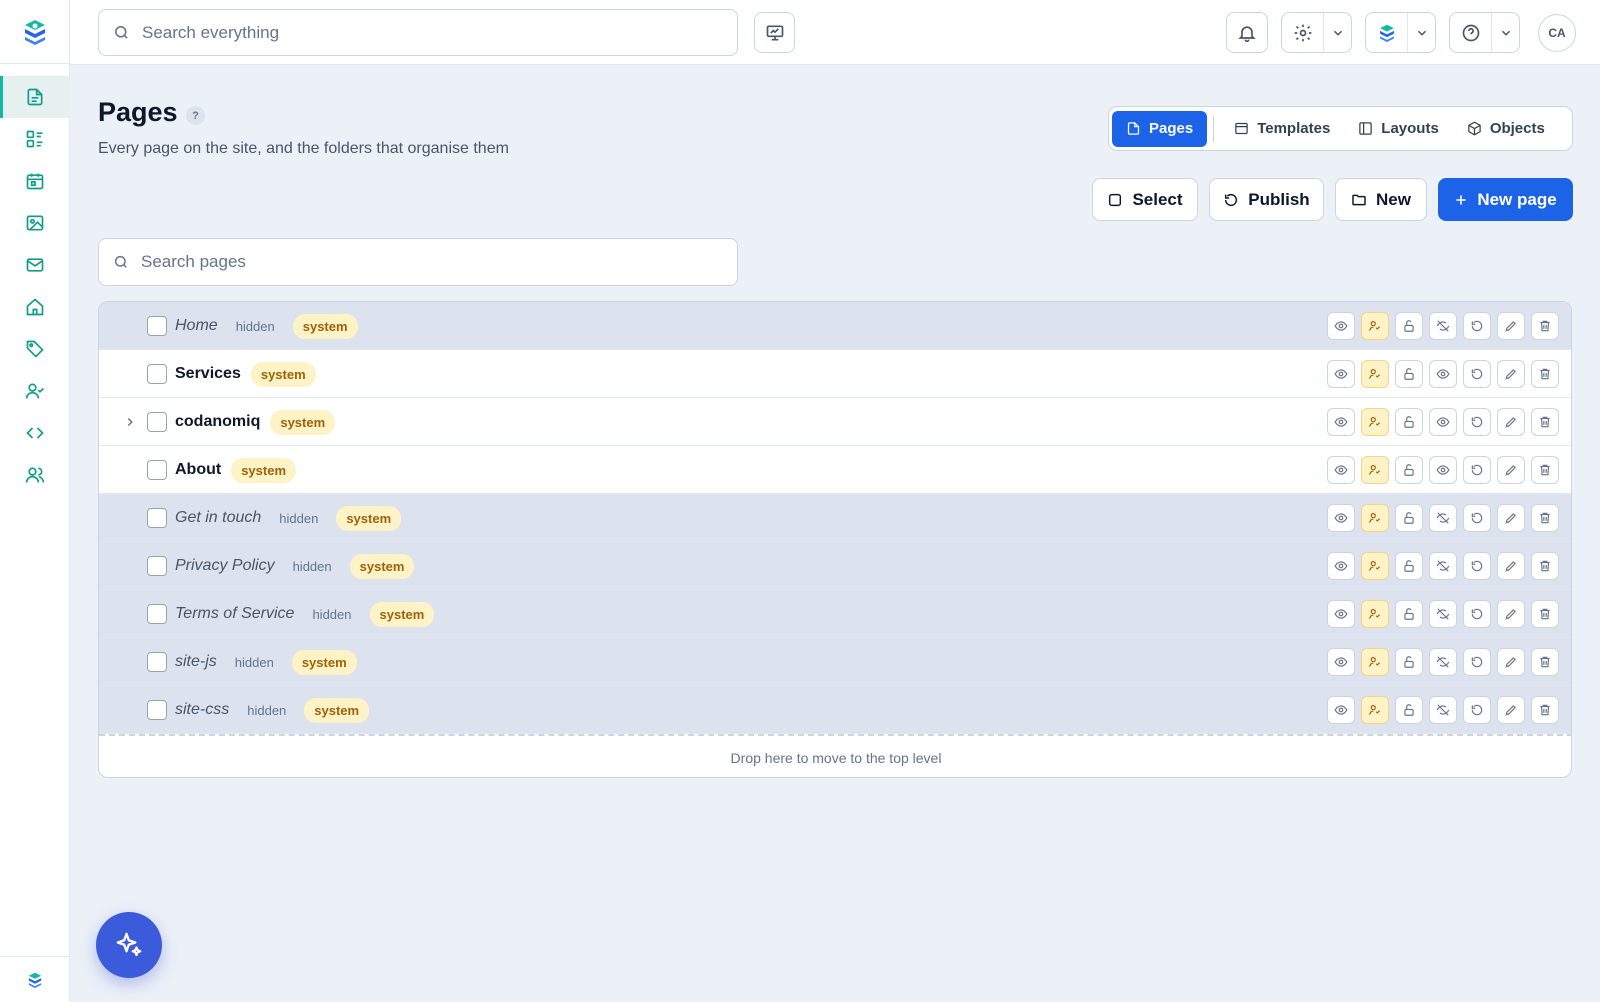 The height and width of the screenshot is (1002, 1600). I want to click on page-help-icon: ?, so click(195, 115).